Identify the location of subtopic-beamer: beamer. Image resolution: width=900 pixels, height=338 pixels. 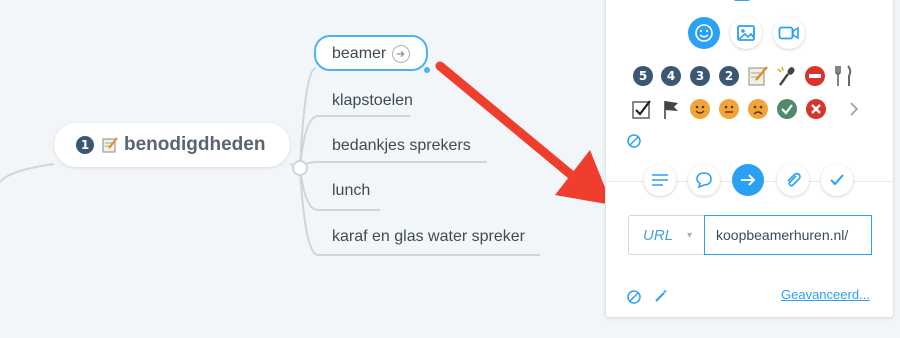
(372, 54).